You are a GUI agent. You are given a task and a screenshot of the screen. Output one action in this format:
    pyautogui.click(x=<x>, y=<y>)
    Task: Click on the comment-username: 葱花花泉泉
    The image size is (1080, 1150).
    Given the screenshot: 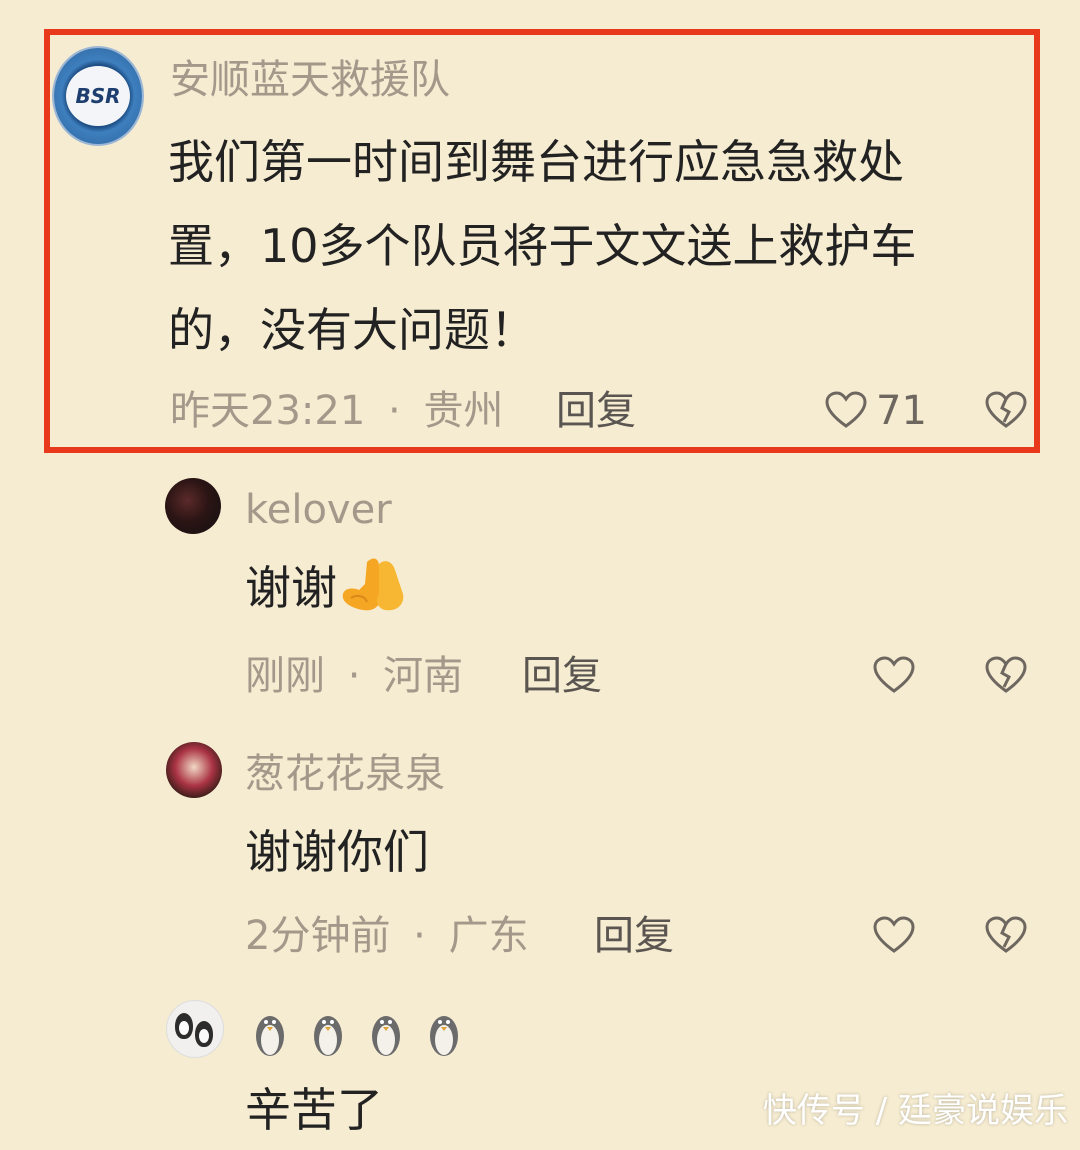 What is the action you would take?
    pyautogui.click(x=345, y=774)
    